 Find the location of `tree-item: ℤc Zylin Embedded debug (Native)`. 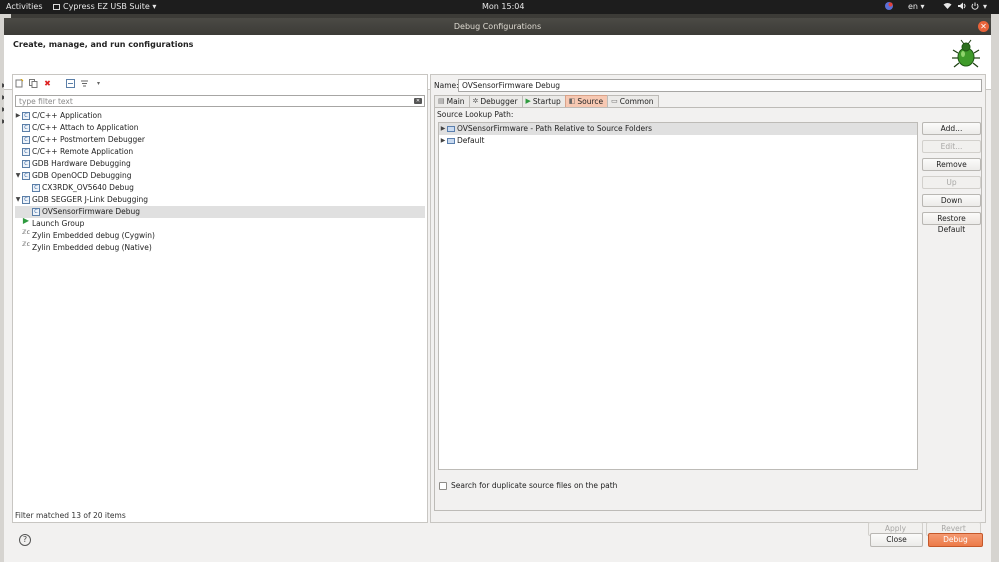

tree-item: ℤc Zylin Embedded debug (Native) is located at coordinates (220, 248).